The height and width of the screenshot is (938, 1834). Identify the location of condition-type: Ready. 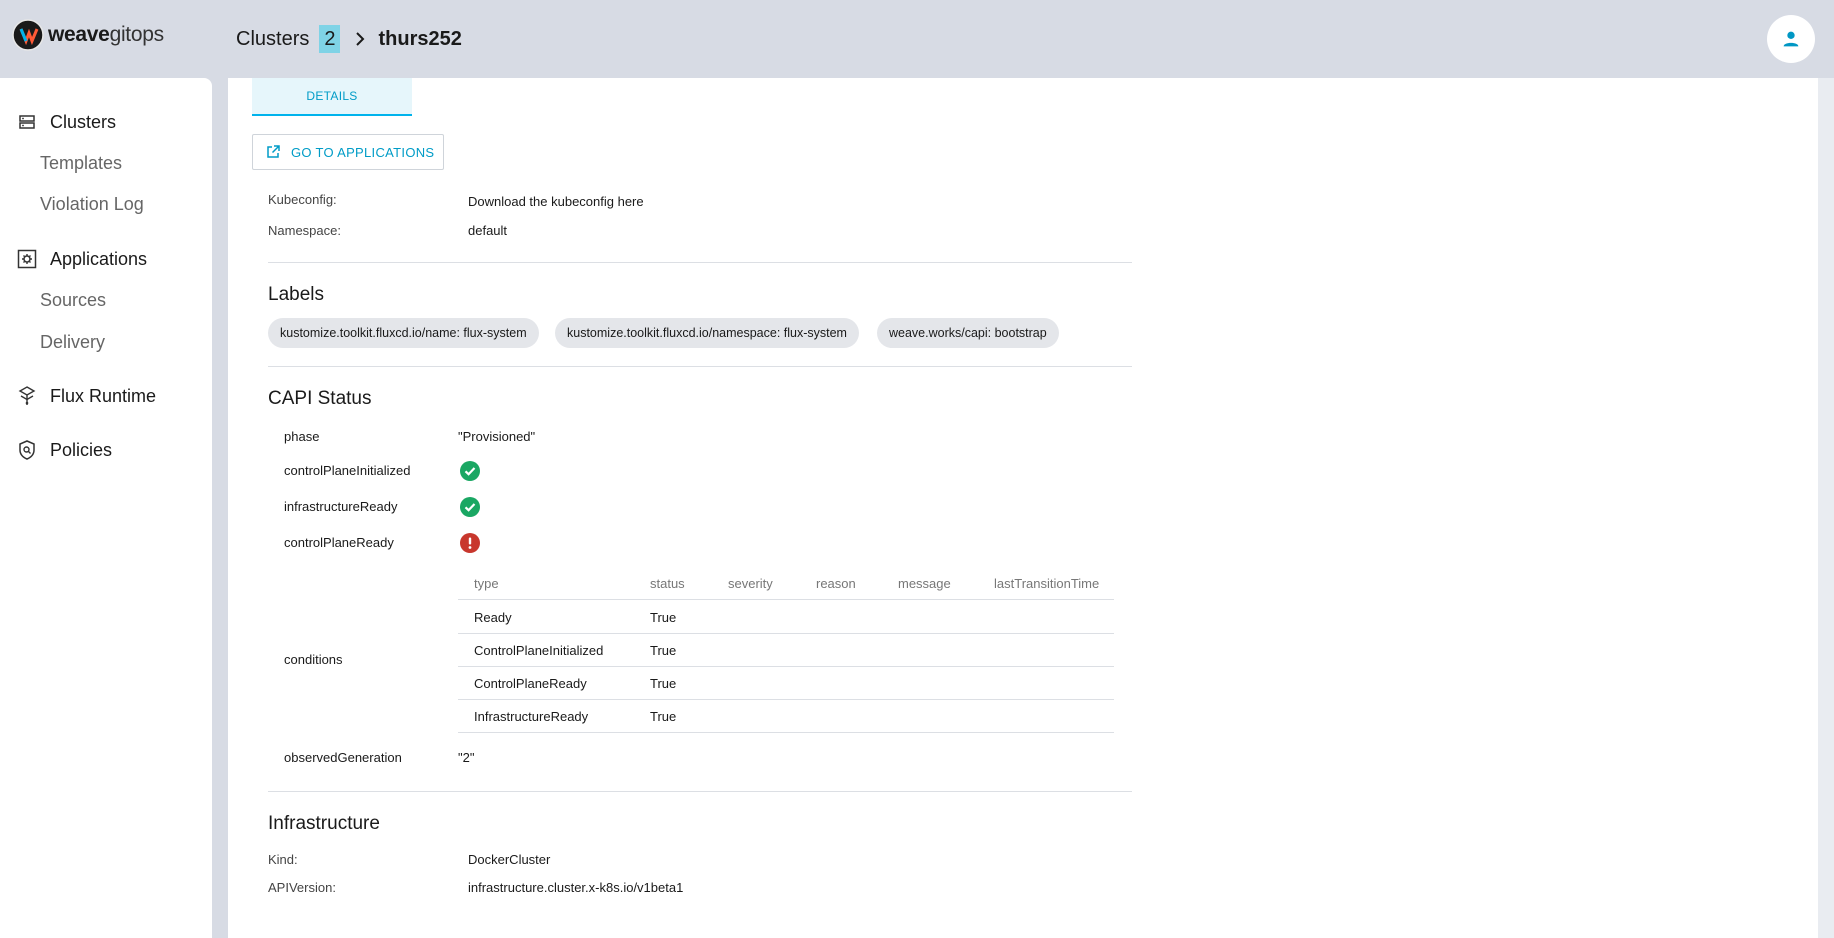
(493, 617).